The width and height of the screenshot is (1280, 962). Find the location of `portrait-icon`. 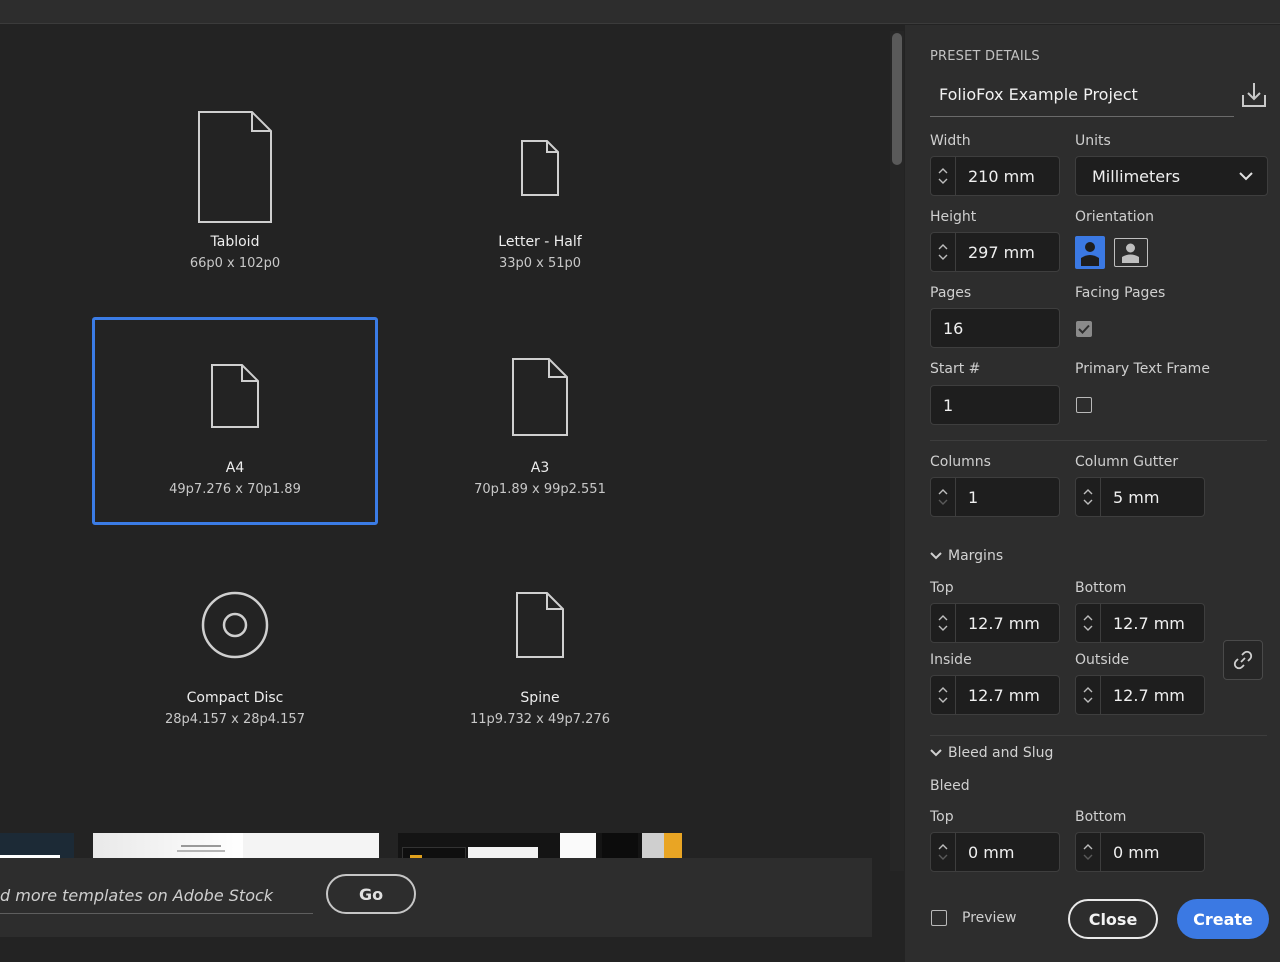

portrait-icon is located at coordinates (1090, 254).